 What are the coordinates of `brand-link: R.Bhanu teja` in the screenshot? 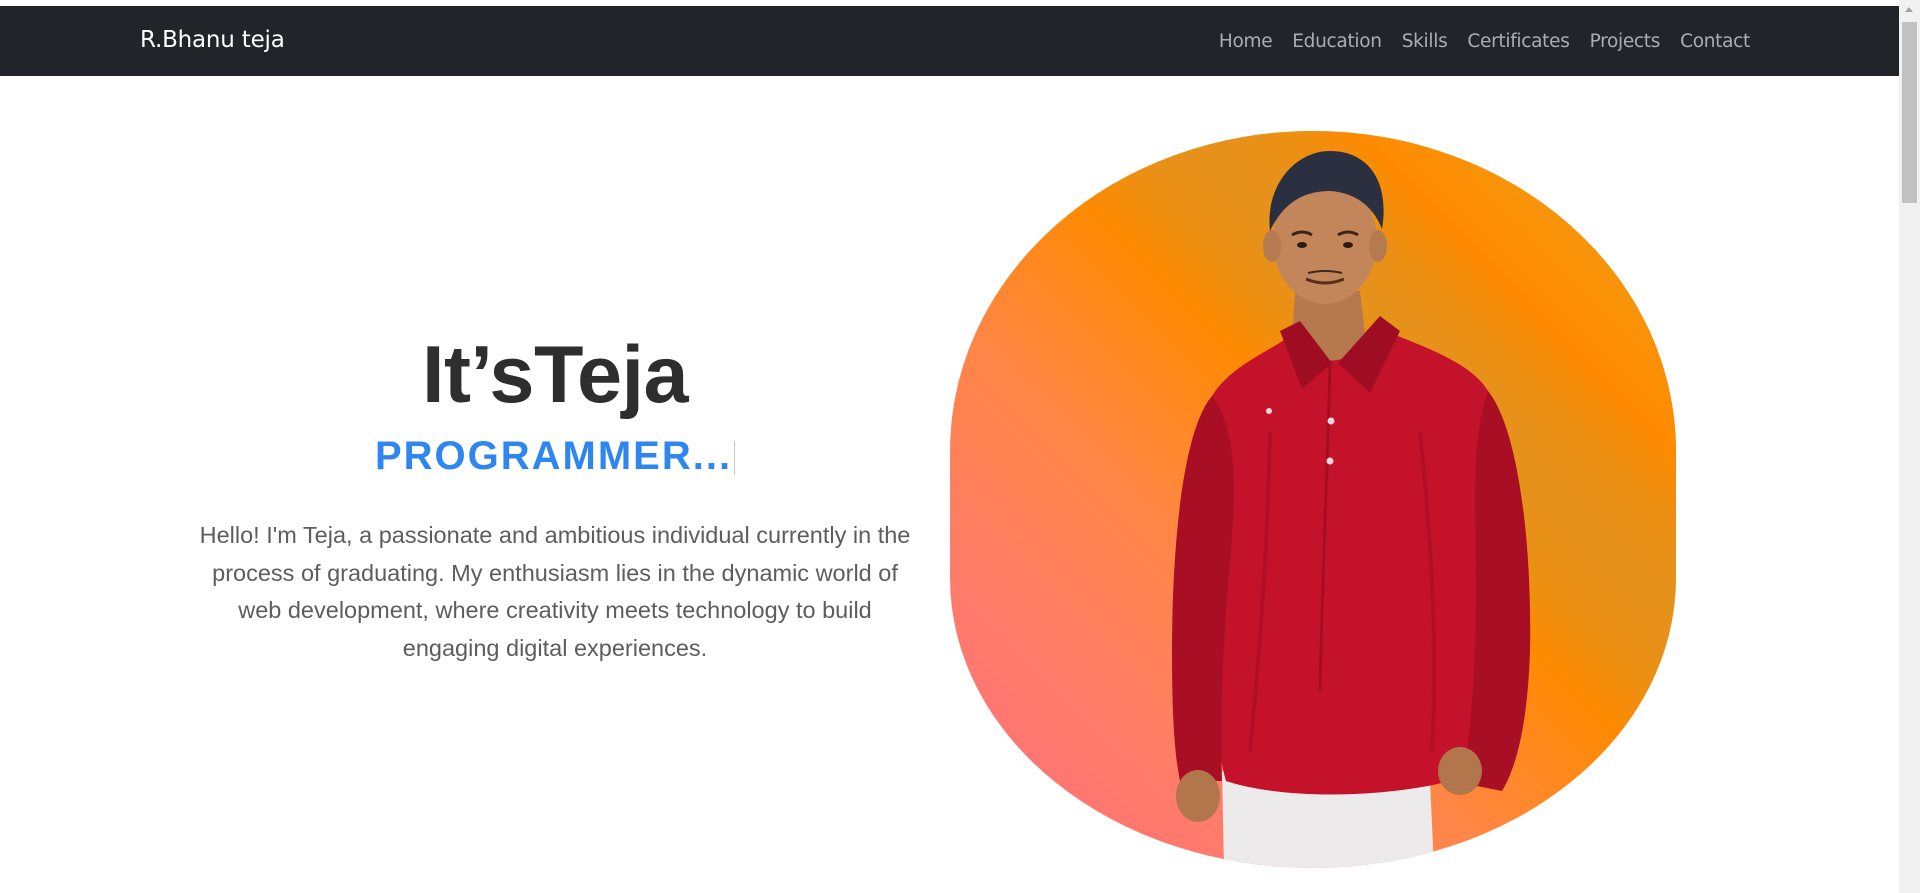 It's located at (212, 40).